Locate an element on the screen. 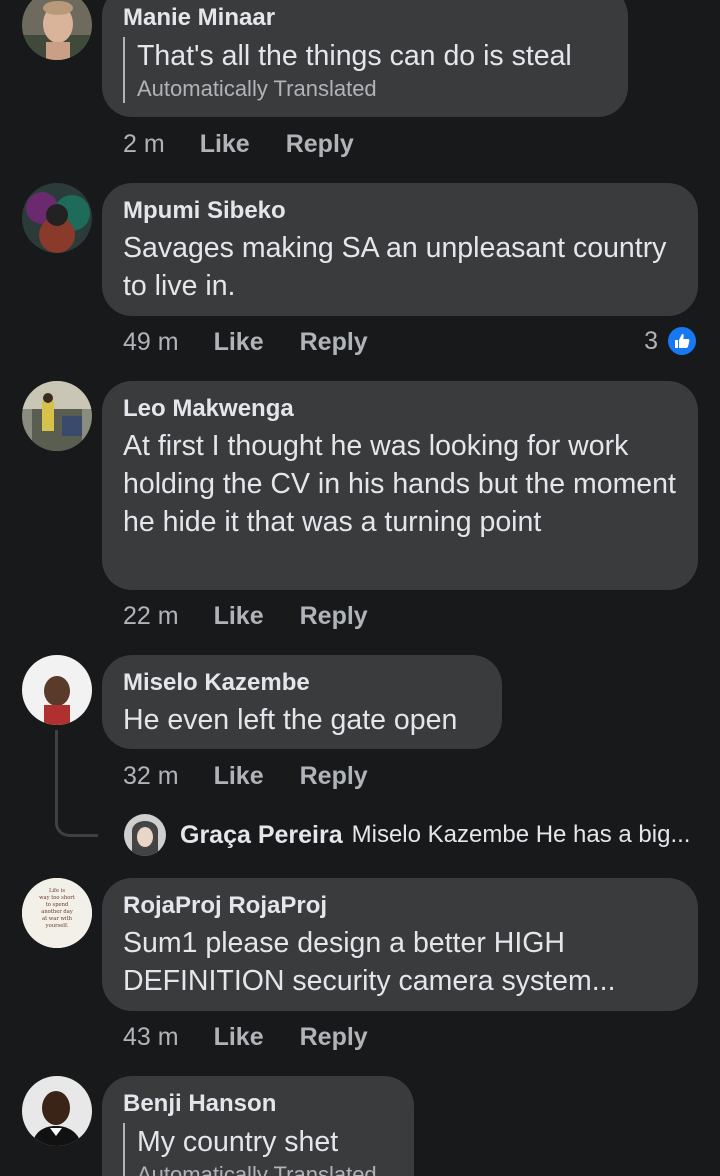 The image size is (720, 1176). comment-actions: 32 m Like Reply is located at coordinates (263, 776).